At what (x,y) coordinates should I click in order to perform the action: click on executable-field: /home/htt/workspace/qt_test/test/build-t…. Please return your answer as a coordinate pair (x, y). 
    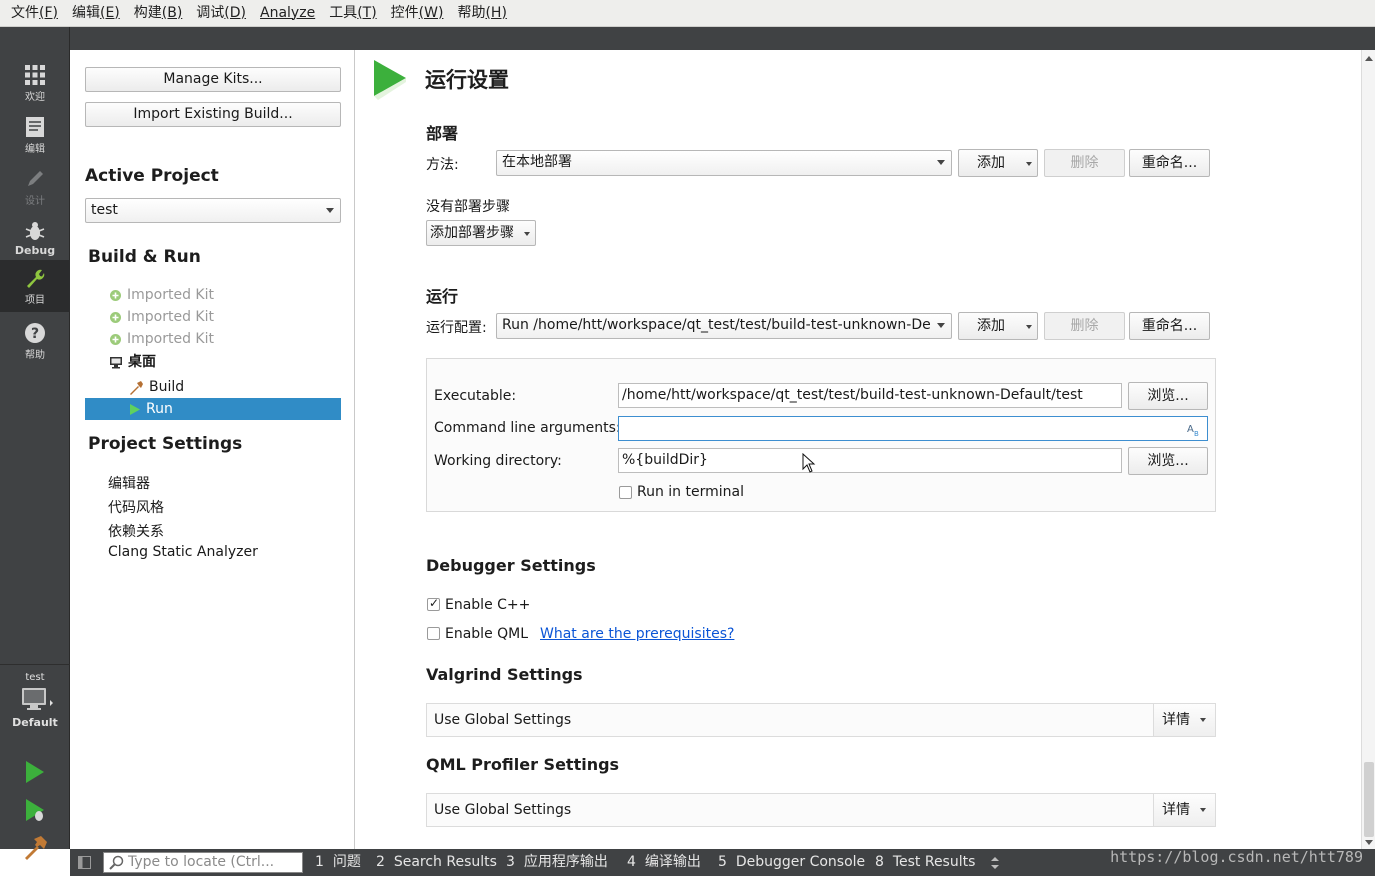
    Looking at the image, I should click on (870, 395).